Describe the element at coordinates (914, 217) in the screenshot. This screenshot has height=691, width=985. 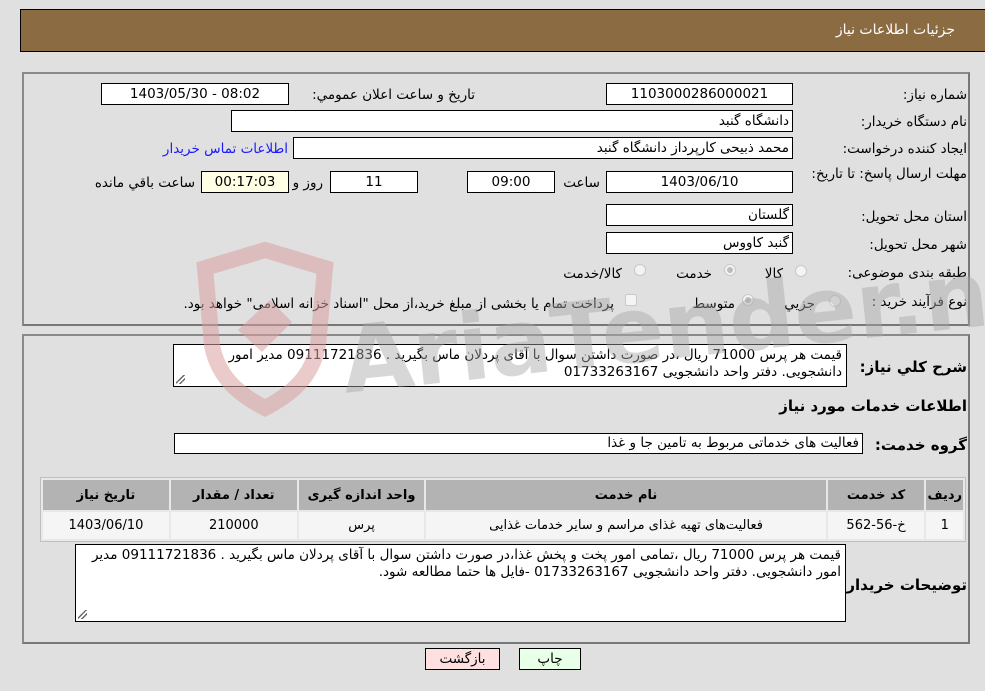
I see `province-label: استان محل تحویل:` at that location.